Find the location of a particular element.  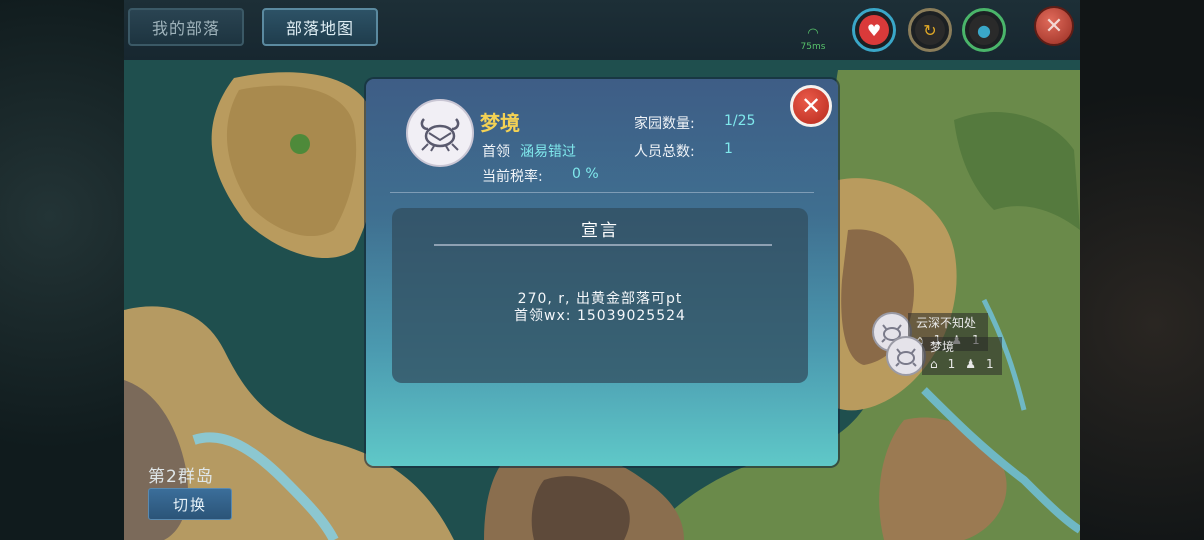

tax-value: 0 % is located at coordinates (585, 174).